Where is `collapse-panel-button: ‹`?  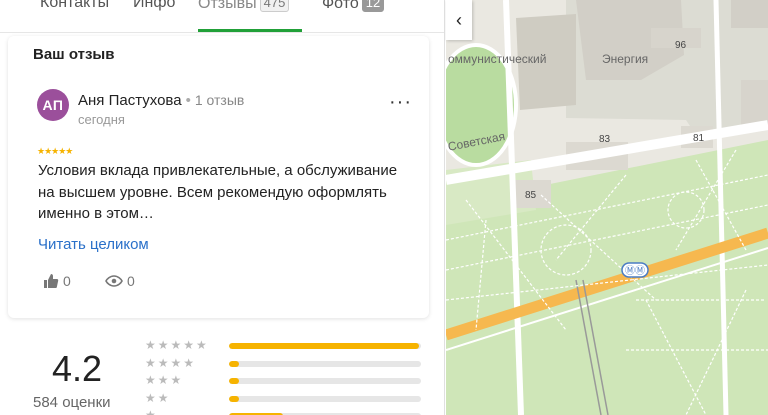
collapse-panel-button: ‹ is located at coordinates (459, 20).